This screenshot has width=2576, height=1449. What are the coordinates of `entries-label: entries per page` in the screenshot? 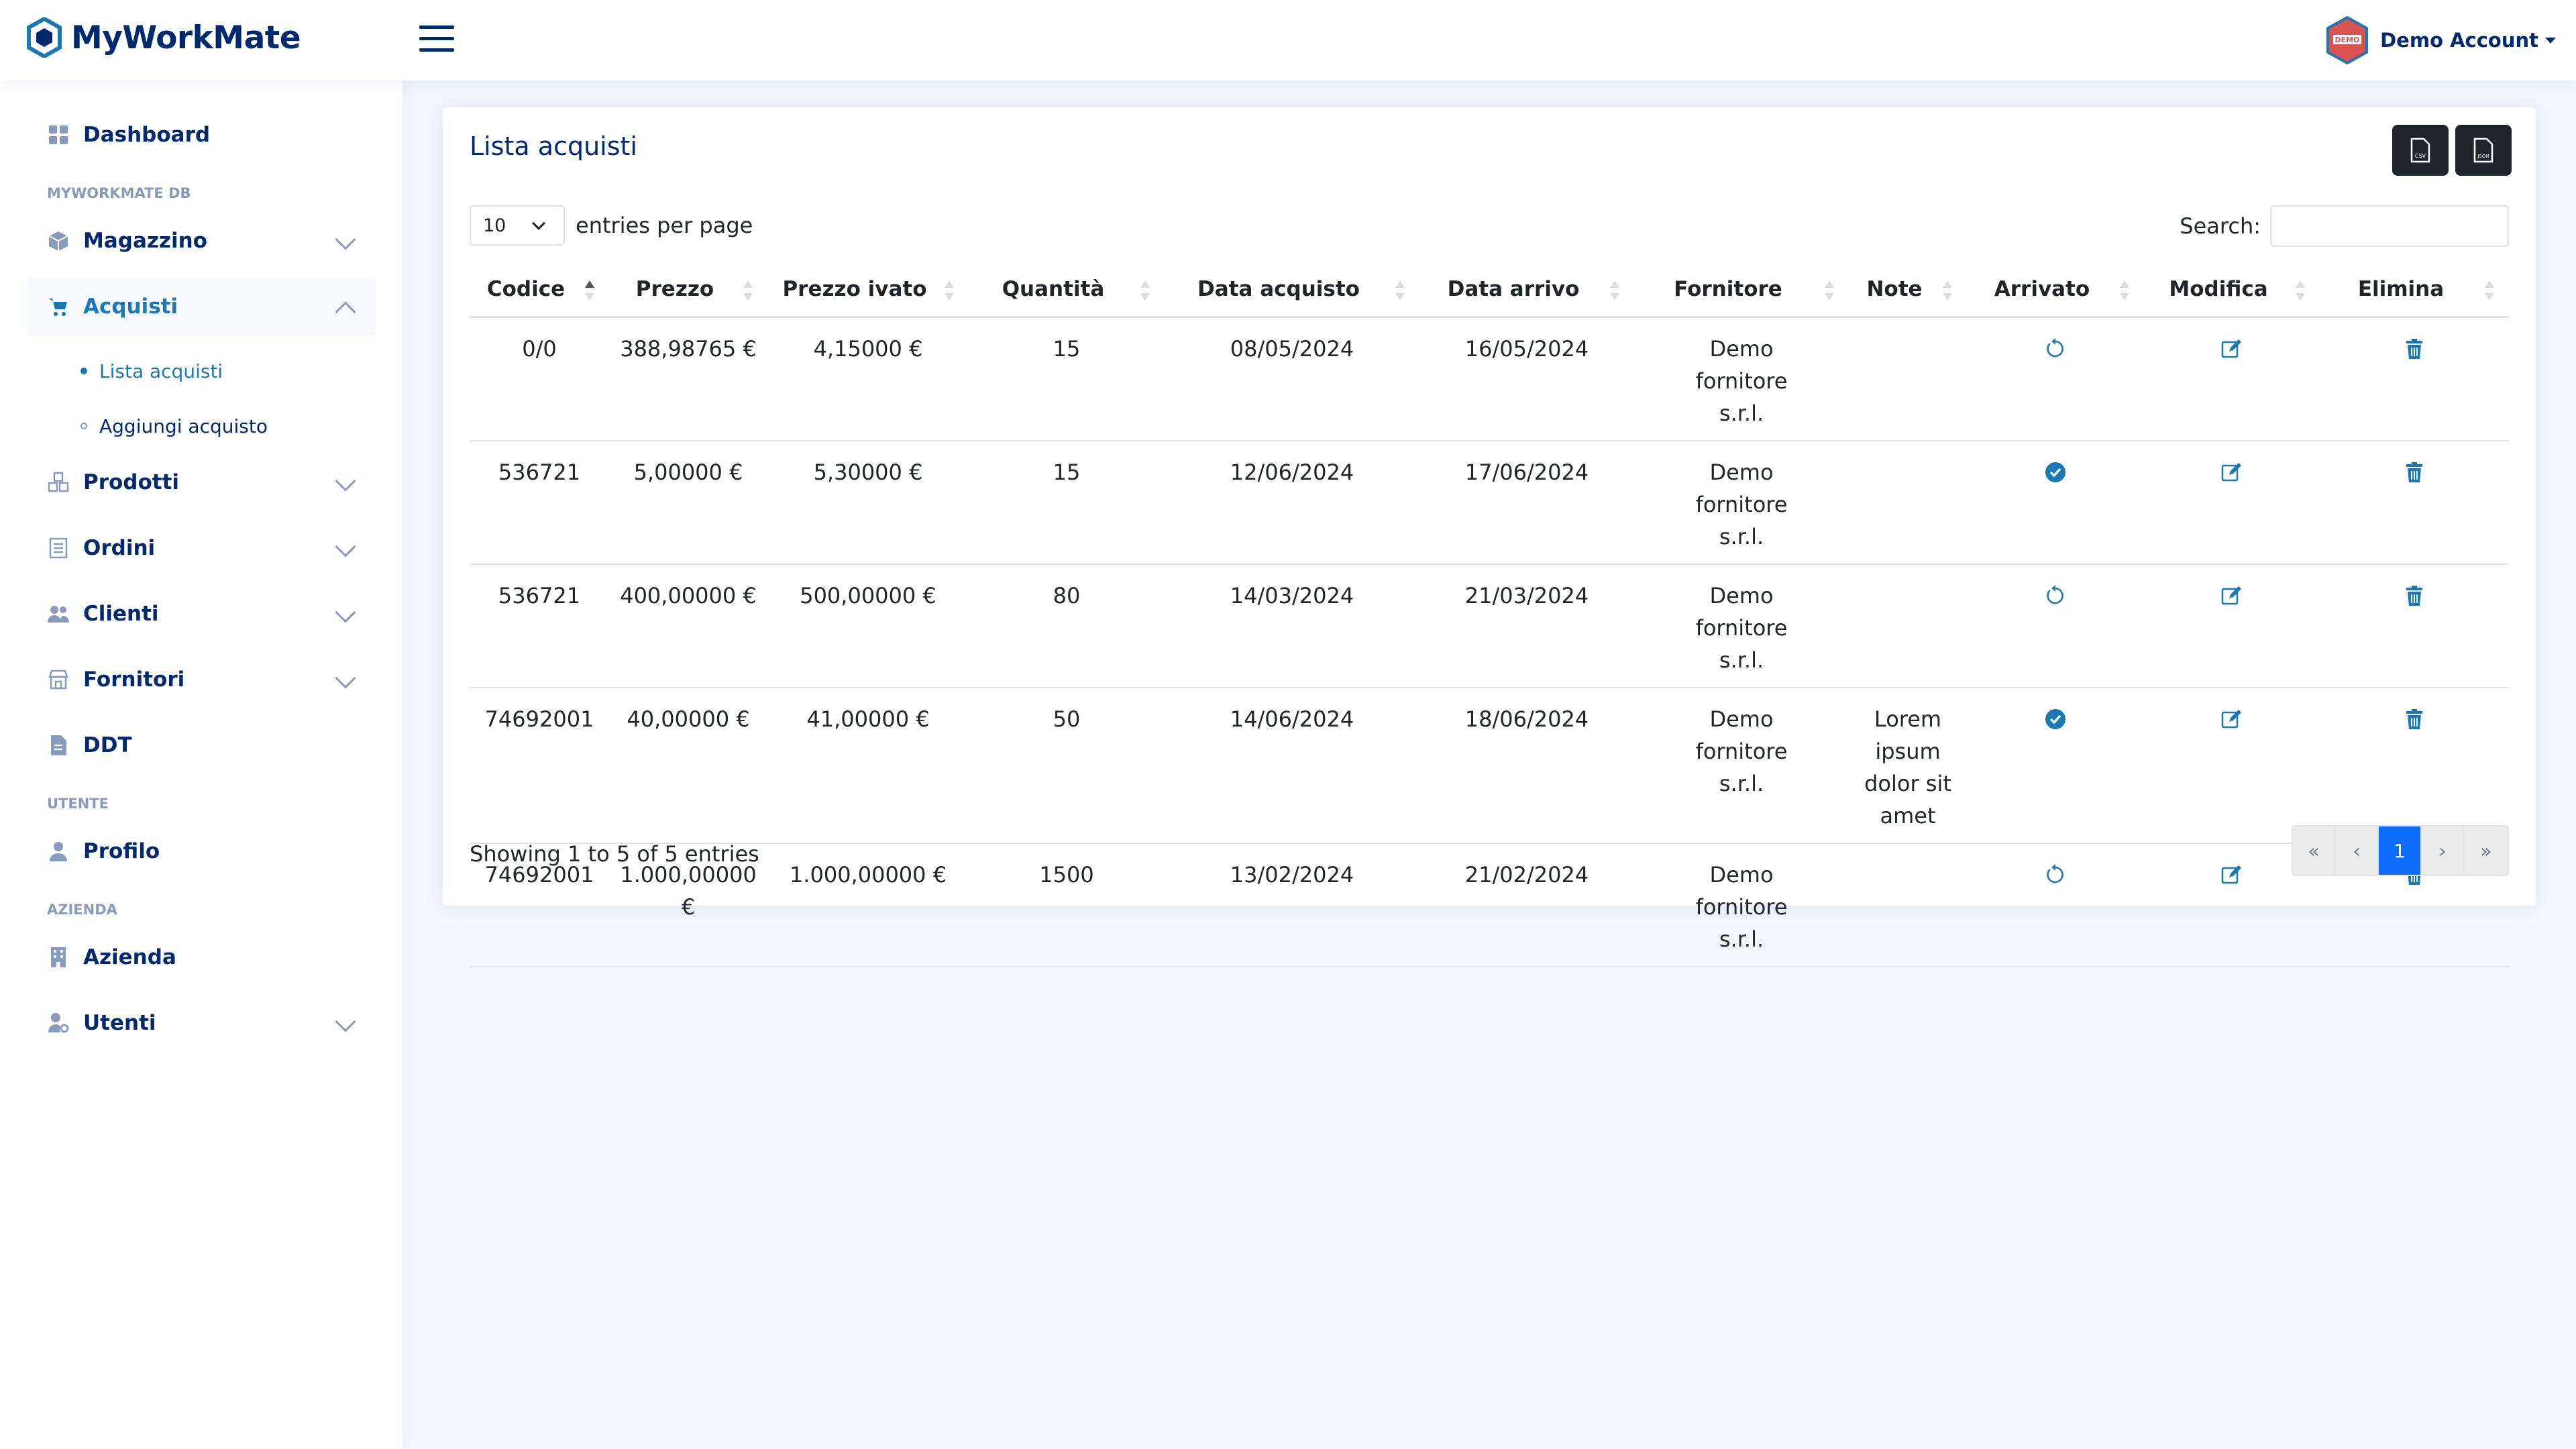 It's located at (664, 225).